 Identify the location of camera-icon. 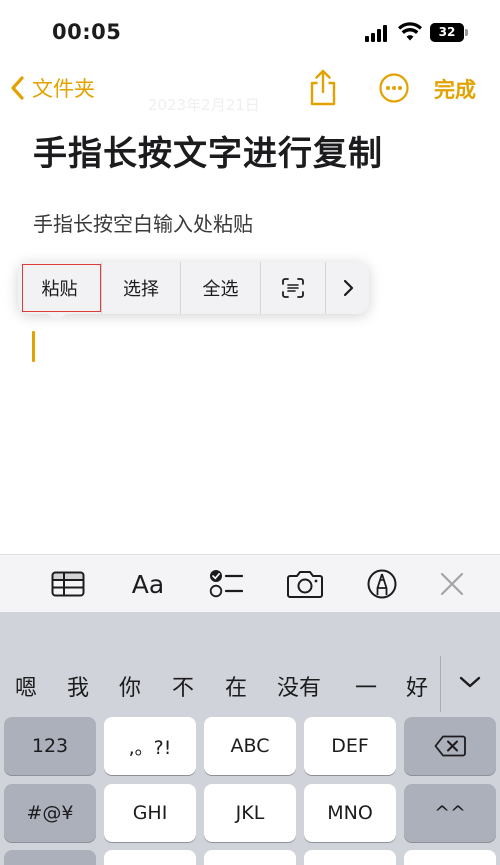
(305, 584).